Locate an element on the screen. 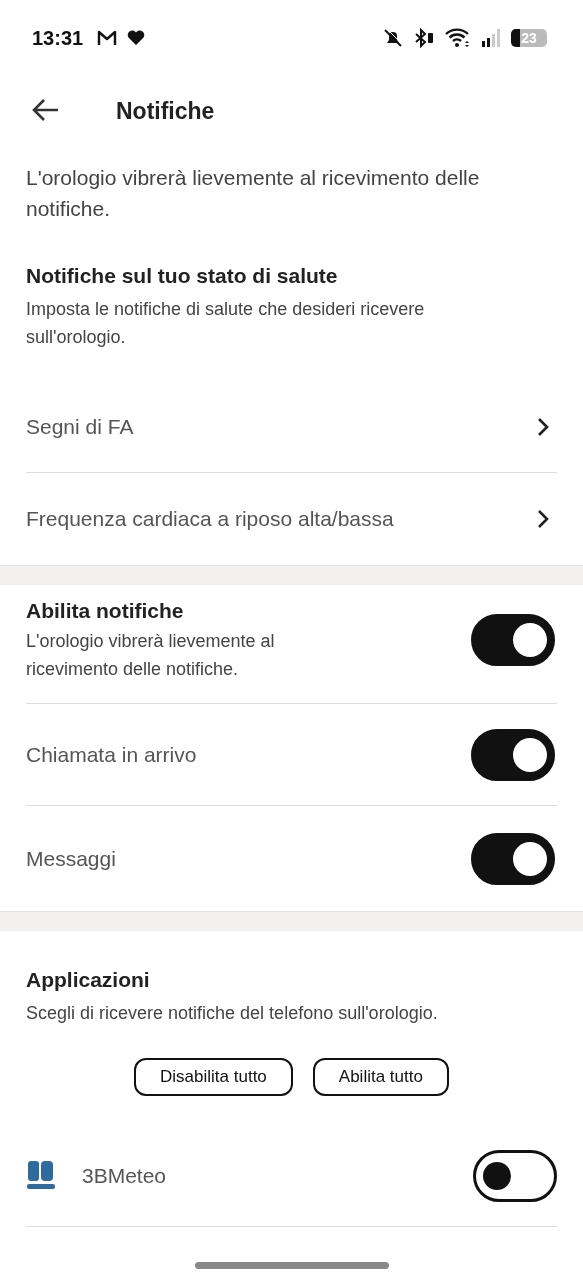 Image resolution: width=583 pixels, height=1280 pixels. outline-button: Disabilita tutto is located at coordinates (213, 1077).